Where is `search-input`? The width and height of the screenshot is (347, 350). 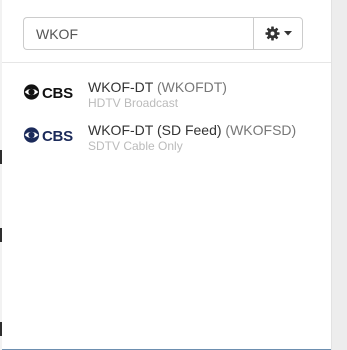 search-input is located at coordinates (138, 33).